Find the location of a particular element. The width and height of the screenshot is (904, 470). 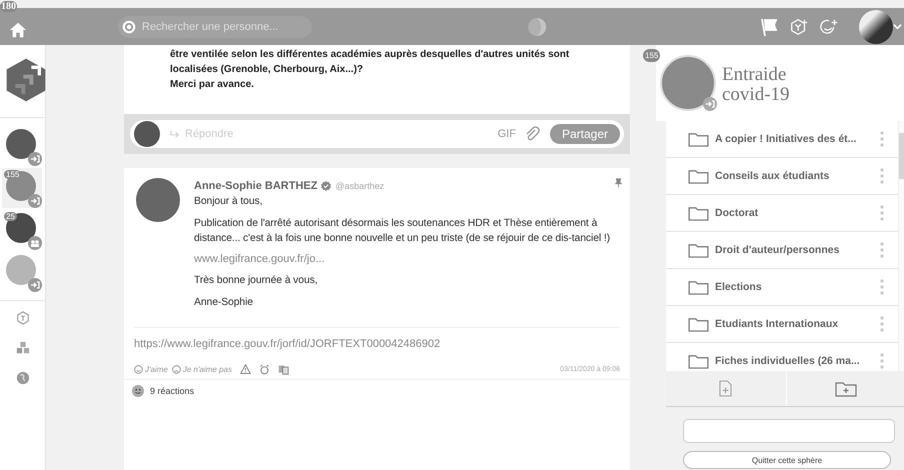

translate-icon is located at coordinates (283, 369).